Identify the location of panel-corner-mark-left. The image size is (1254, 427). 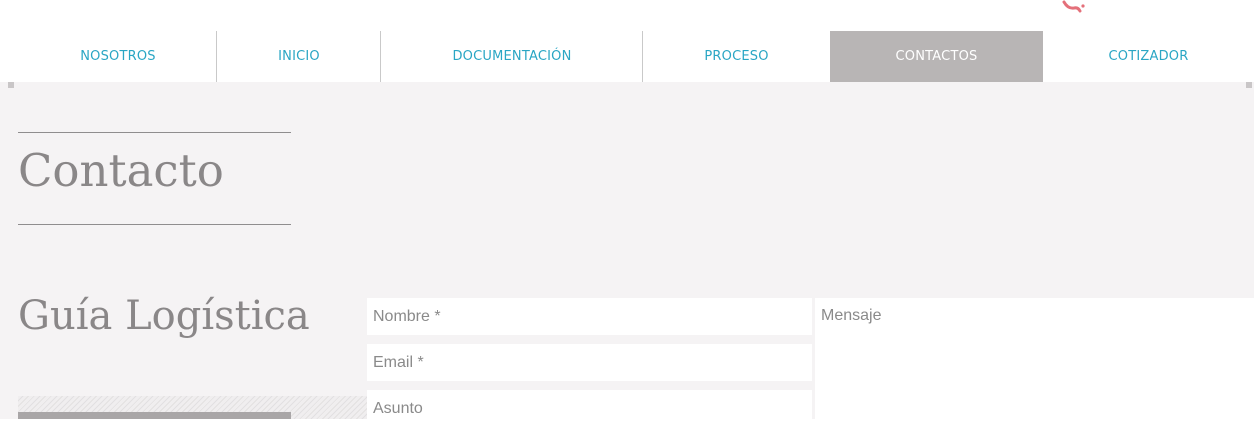
(11, 85).